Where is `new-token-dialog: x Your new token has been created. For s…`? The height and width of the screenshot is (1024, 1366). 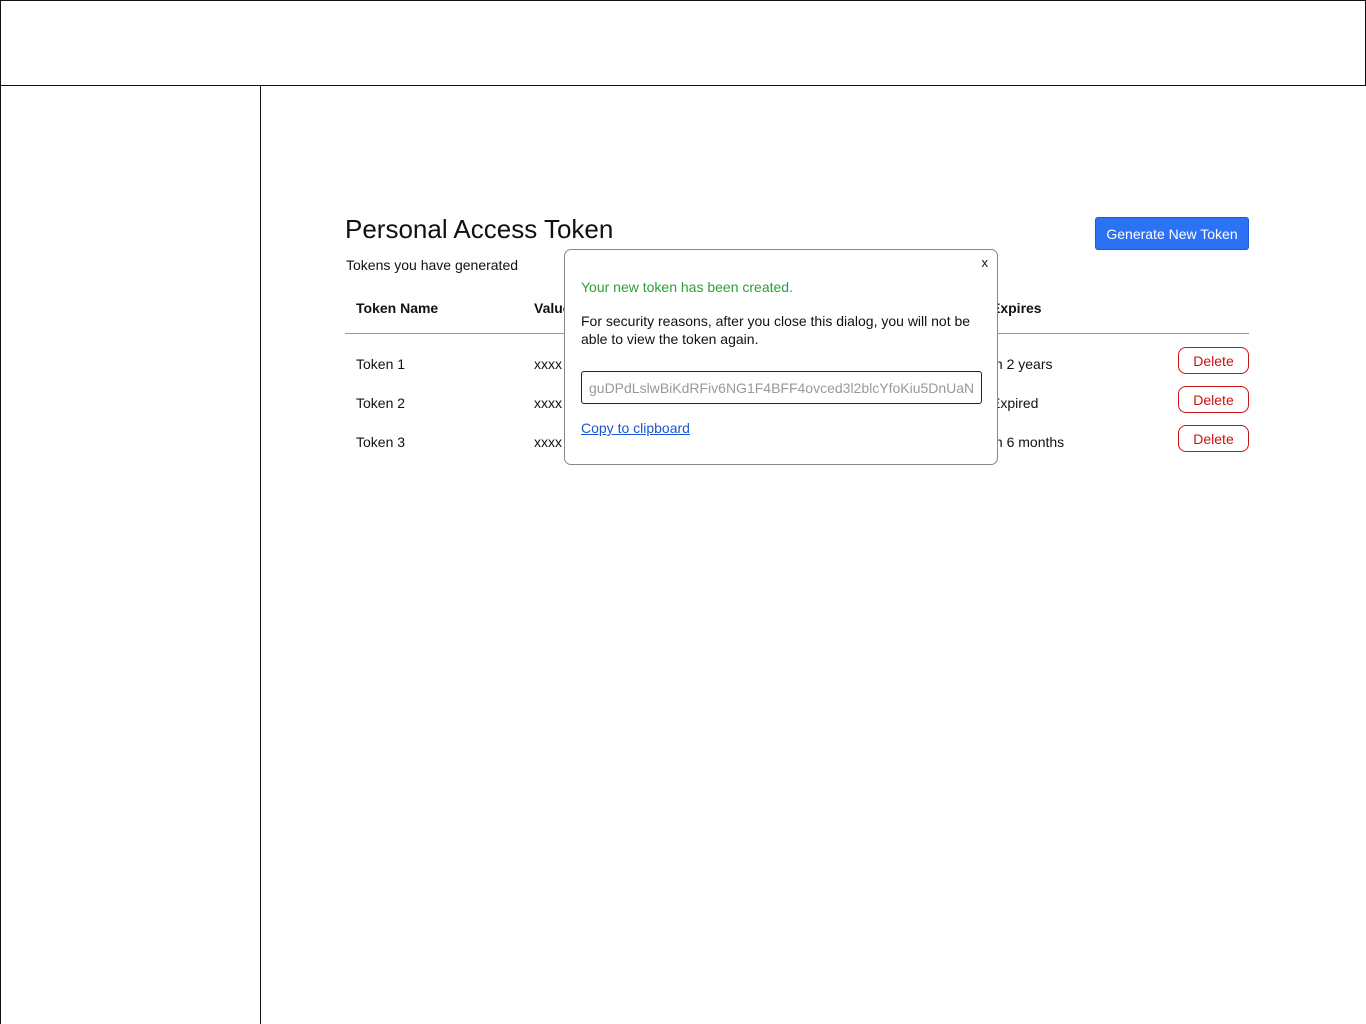 new-token-dialog: x Your new token has been created. For s… is located at coordinates (781, 357).